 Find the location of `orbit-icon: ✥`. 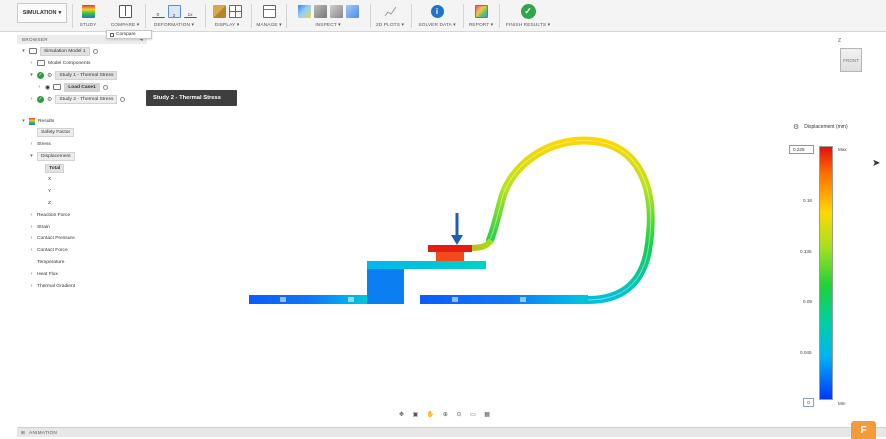

orbit-icon: ✥ is located at coordinates (401, 414).